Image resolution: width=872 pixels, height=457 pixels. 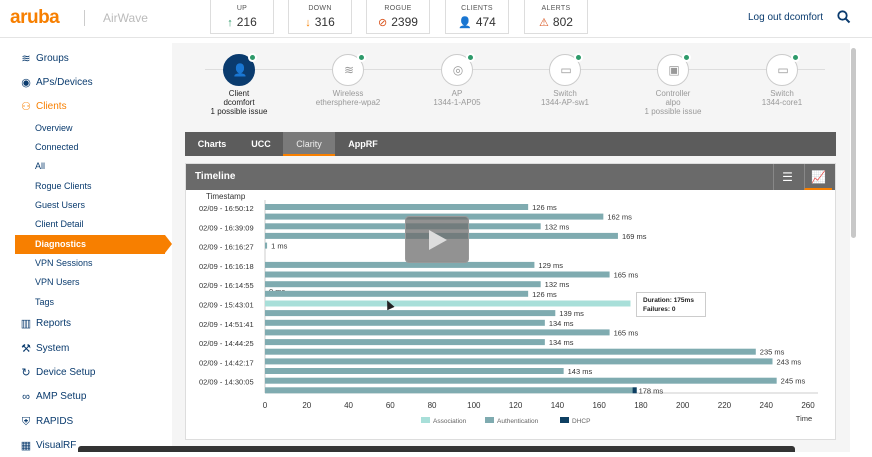 What do you see at coordinates (668, 300) in the screenshot?
I see `tooltip-duration: Duration: 175ms` at bounding box center [668, 300].